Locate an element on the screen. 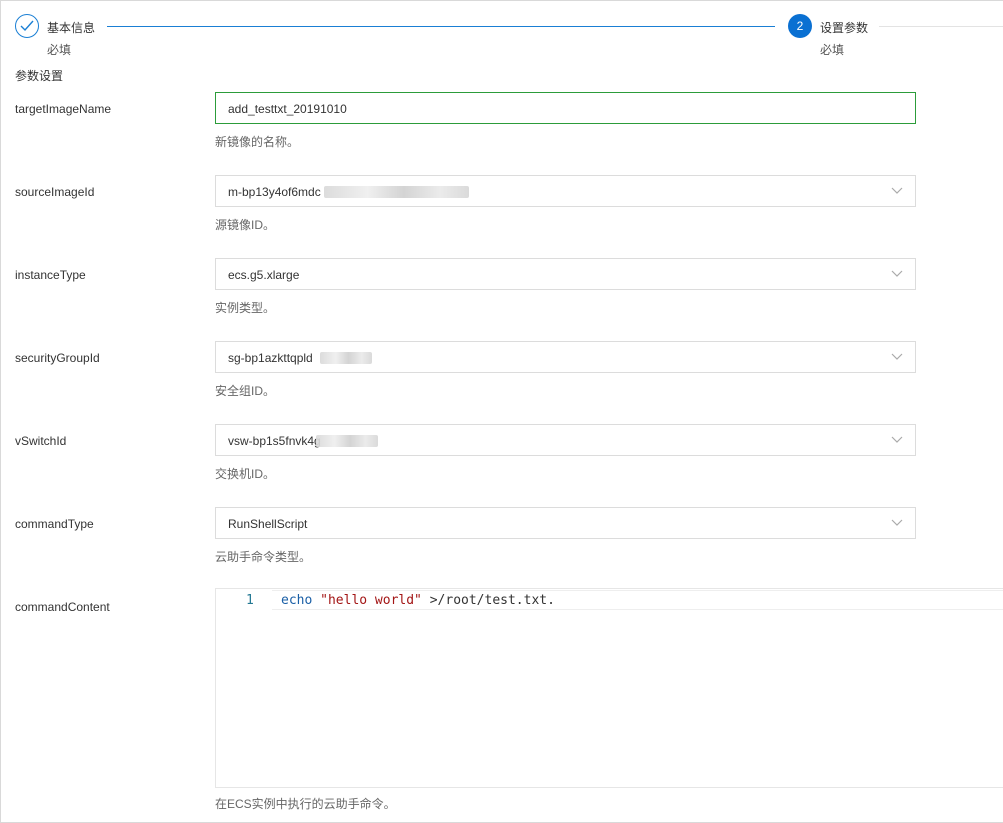 Image resolution: width=1003 pixels, height=823 pixels. line-number: 1 is located at coordinates (250, 600).